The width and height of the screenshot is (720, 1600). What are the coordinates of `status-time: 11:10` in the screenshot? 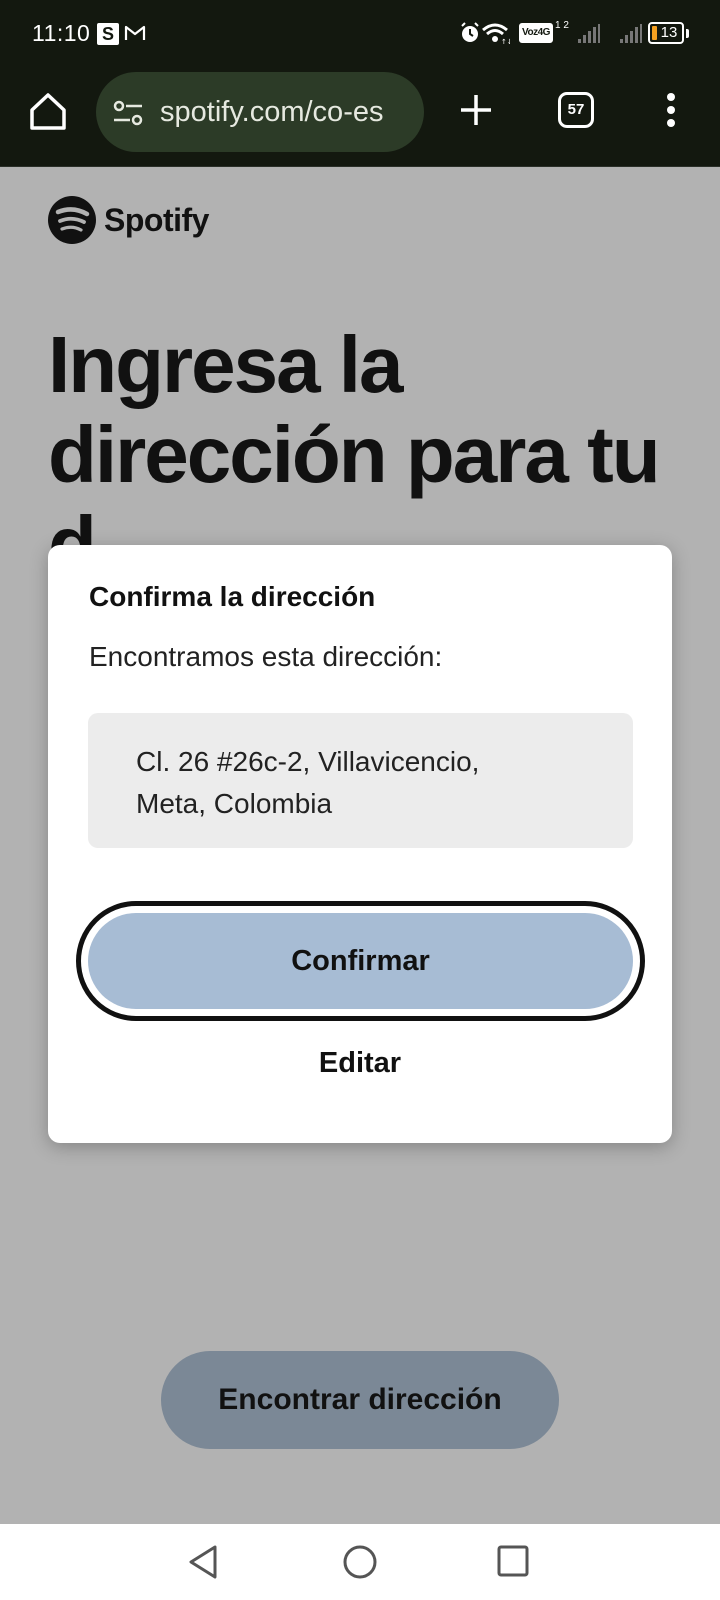 It's located at (61, 33).